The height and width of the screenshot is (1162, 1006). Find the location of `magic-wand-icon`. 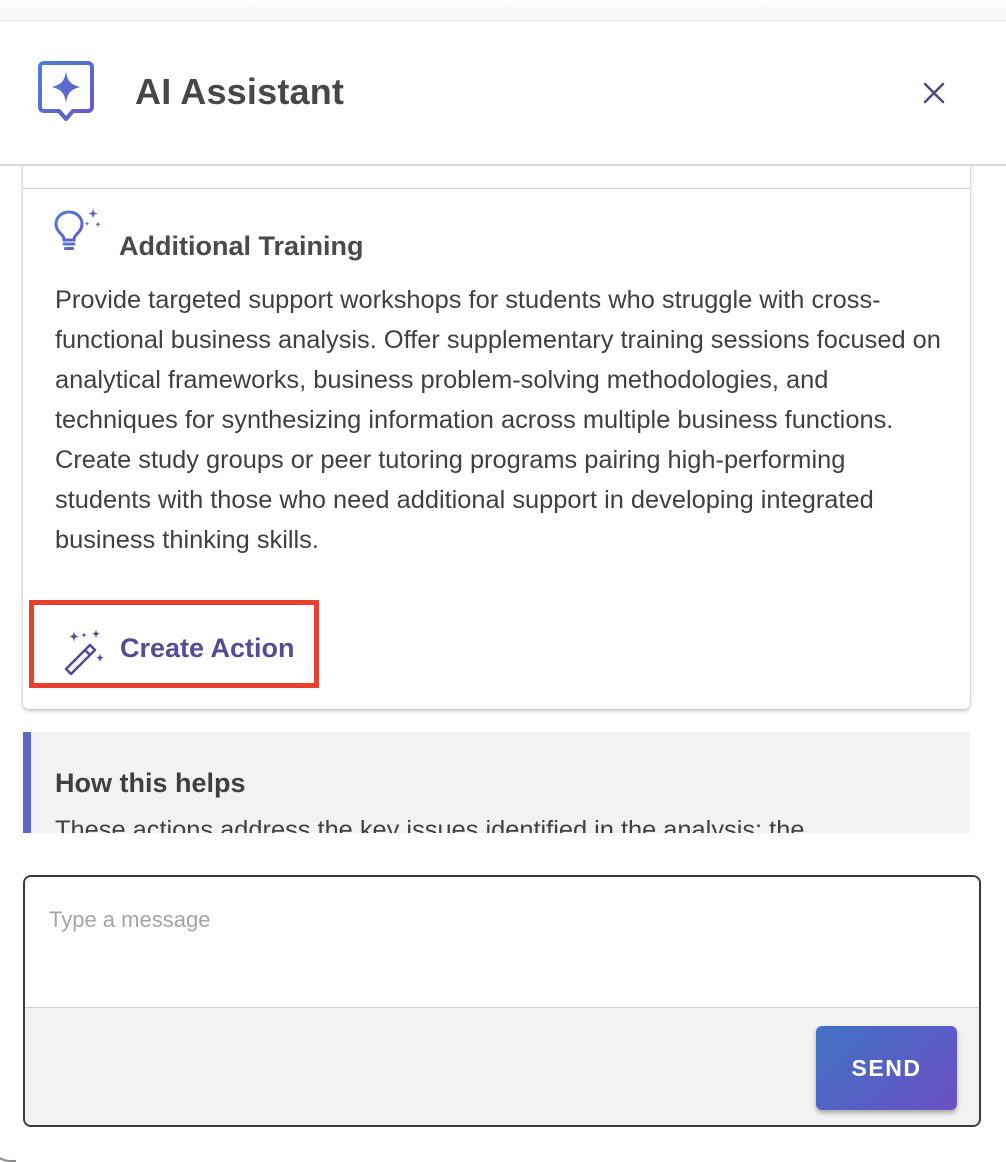

magic-wand-icon is located at coordinates (84, 652).